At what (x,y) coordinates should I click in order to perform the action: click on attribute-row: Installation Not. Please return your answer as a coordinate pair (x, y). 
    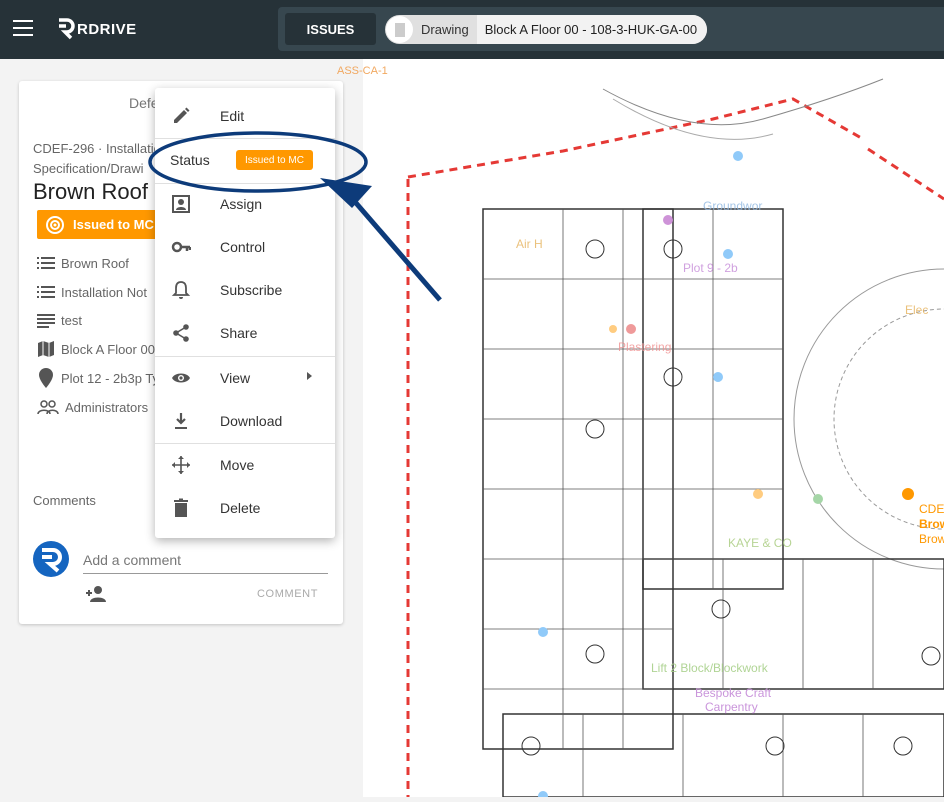
    Looking at the image, I should click on (92, 292).